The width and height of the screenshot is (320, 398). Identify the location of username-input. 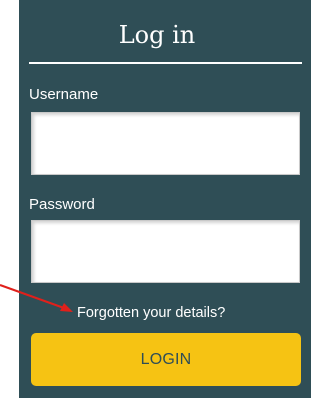
(165, 143).